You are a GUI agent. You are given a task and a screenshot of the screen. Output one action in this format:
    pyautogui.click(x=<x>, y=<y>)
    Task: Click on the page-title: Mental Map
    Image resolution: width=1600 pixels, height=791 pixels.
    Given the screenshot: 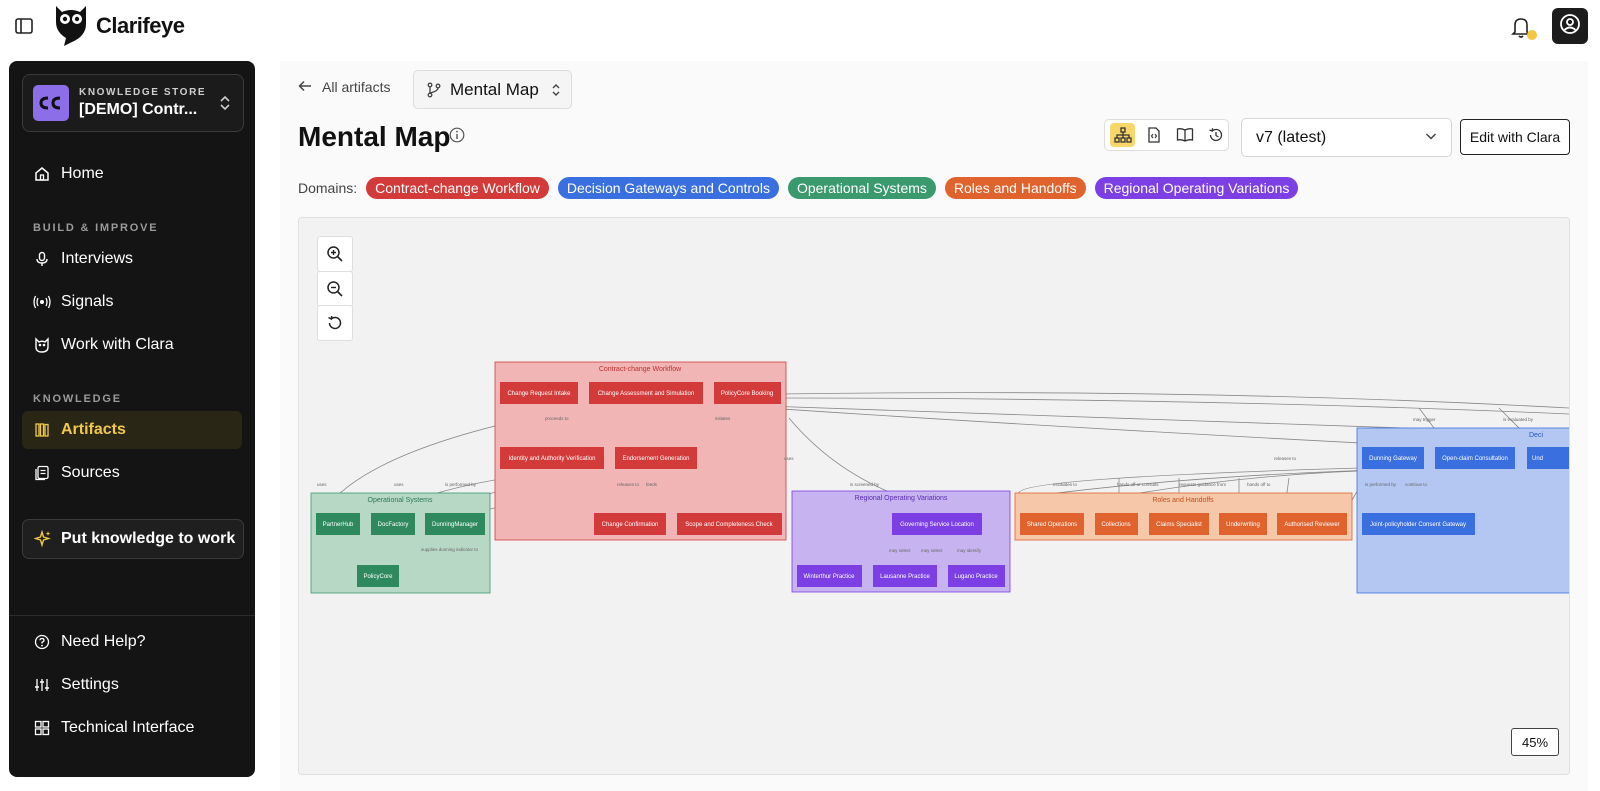 What is the action you would take?
    pyautogui.click(x=374, y=136)
    